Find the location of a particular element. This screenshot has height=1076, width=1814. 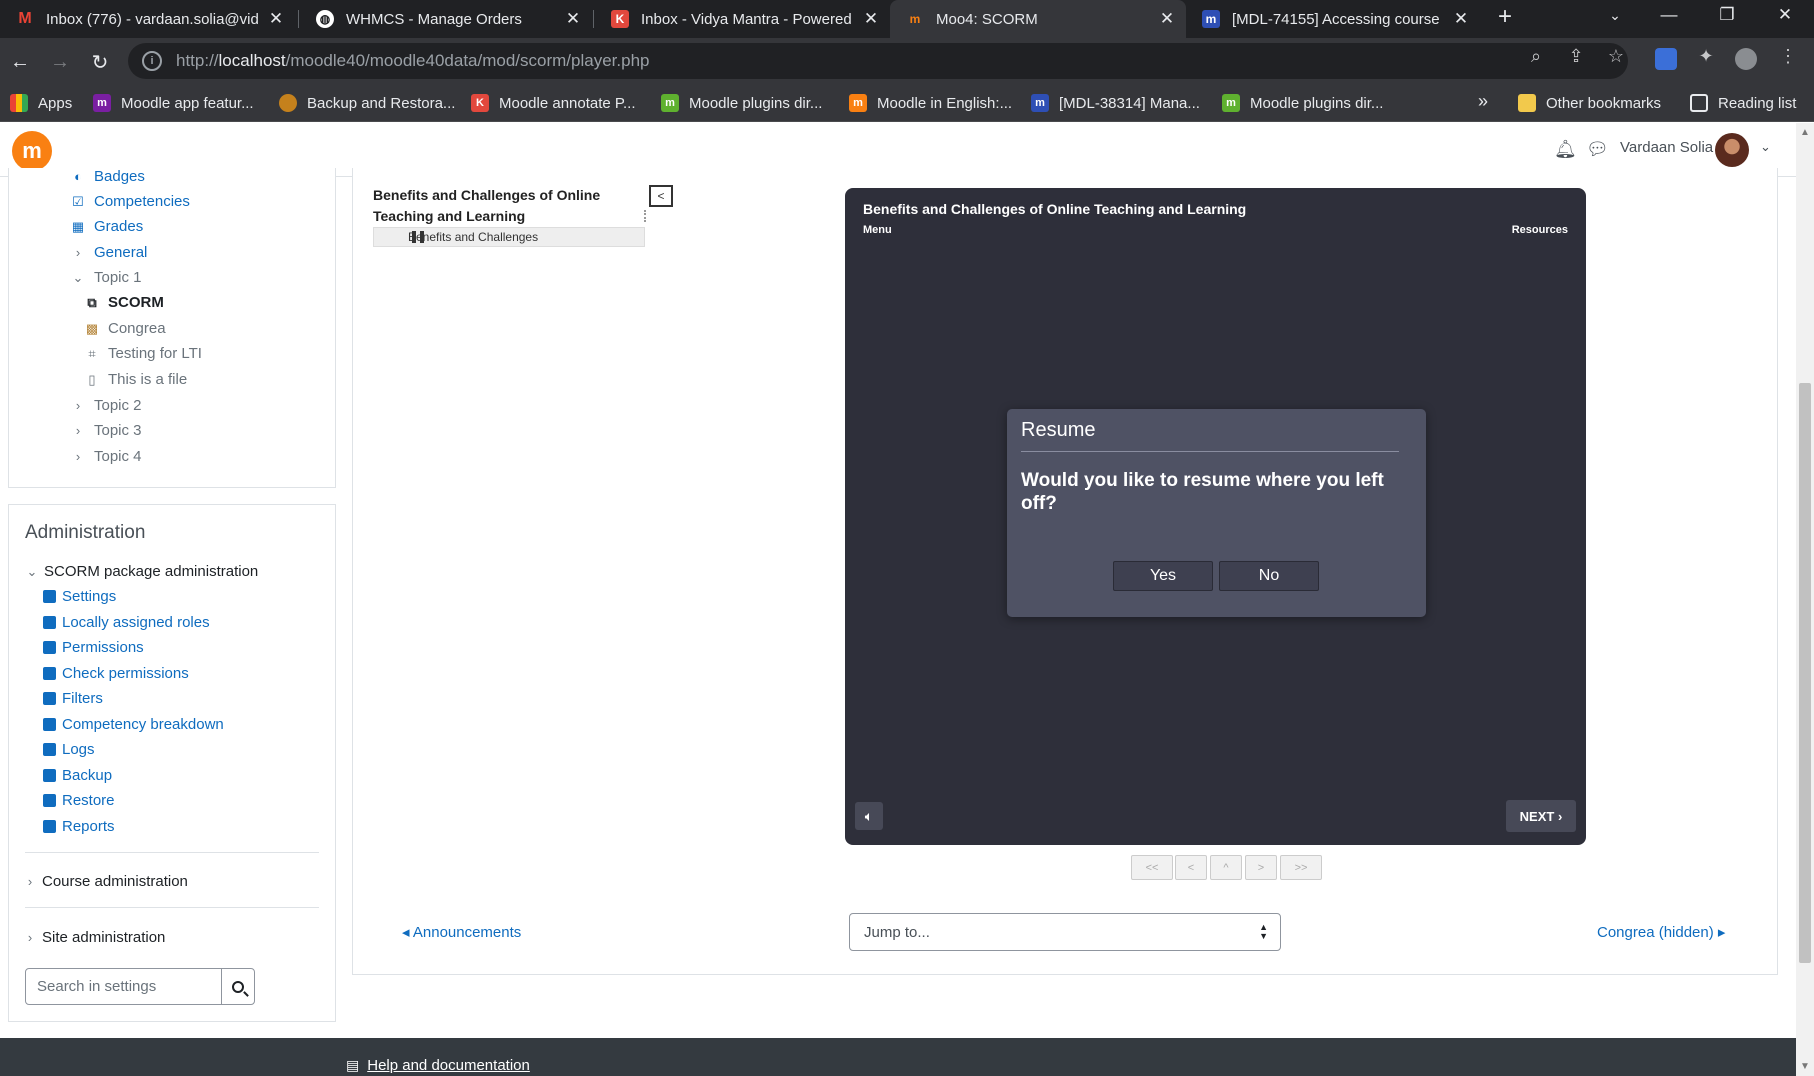

lti-icon: ⌗ is located at coordinates (92, 353).